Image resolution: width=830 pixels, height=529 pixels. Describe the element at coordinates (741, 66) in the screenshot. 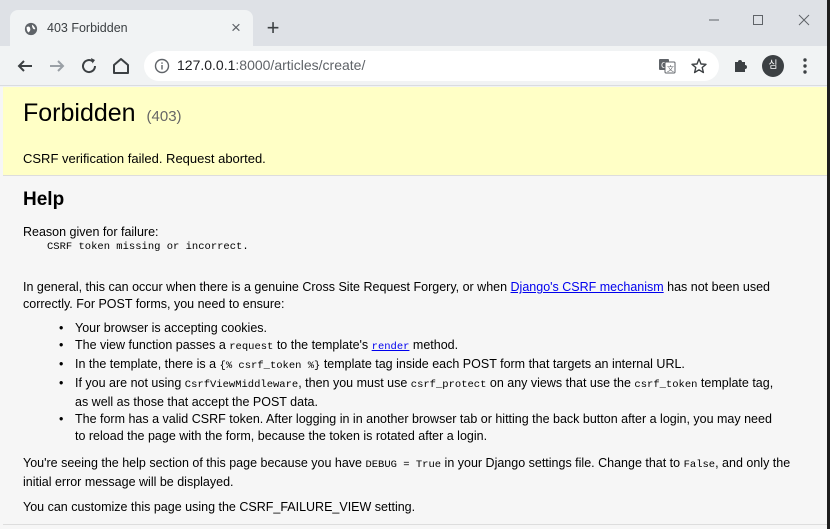

I see `extensions-puzzle-icon` at that location.